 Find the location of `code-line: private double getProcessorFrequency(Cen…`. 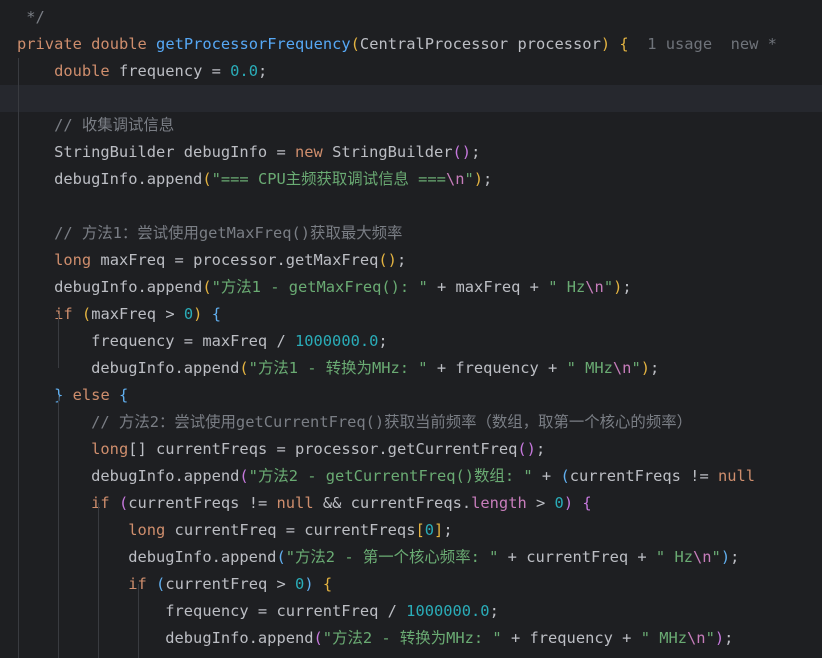

code-line: private double getProcessorFrequency(Cen… is located at coordinates (411, 44).